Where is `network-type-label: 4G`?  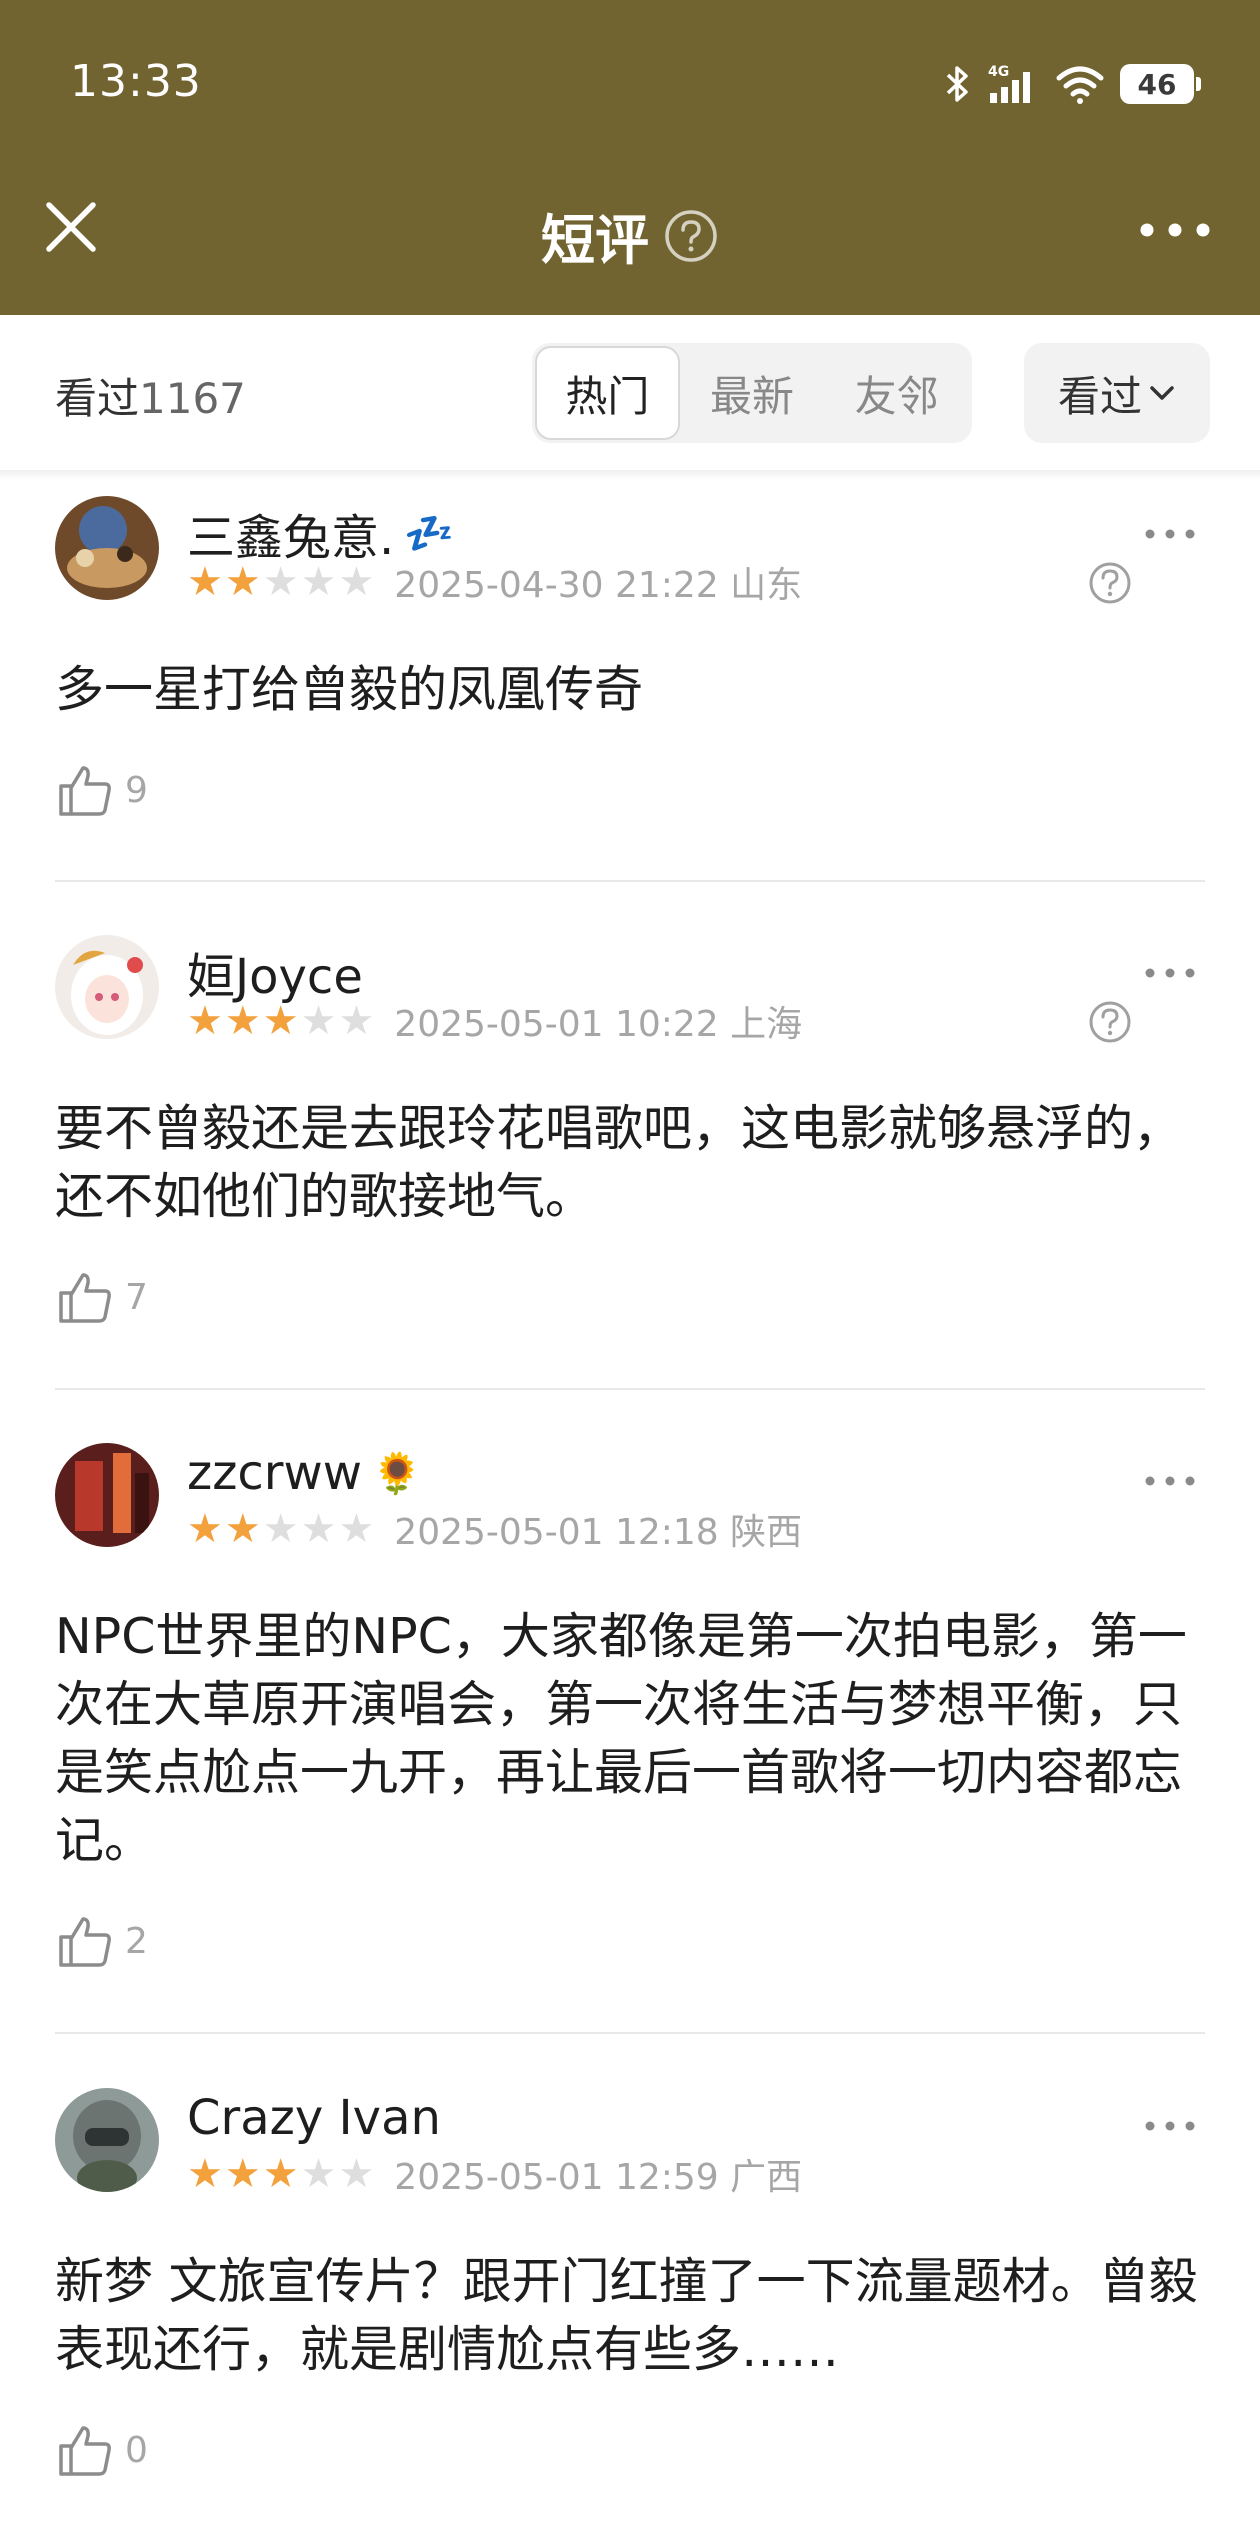 network-type-label: 4G is located at coordinates (998, 72).